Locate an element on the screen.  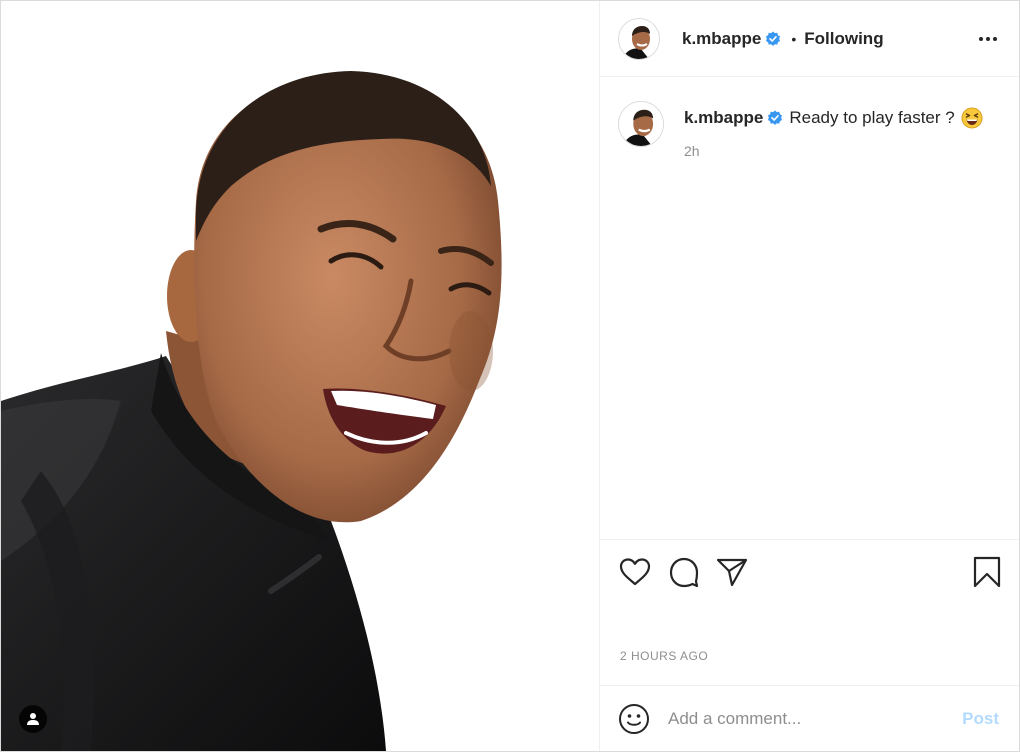
heart-icon is located at coordinates (635, 572).